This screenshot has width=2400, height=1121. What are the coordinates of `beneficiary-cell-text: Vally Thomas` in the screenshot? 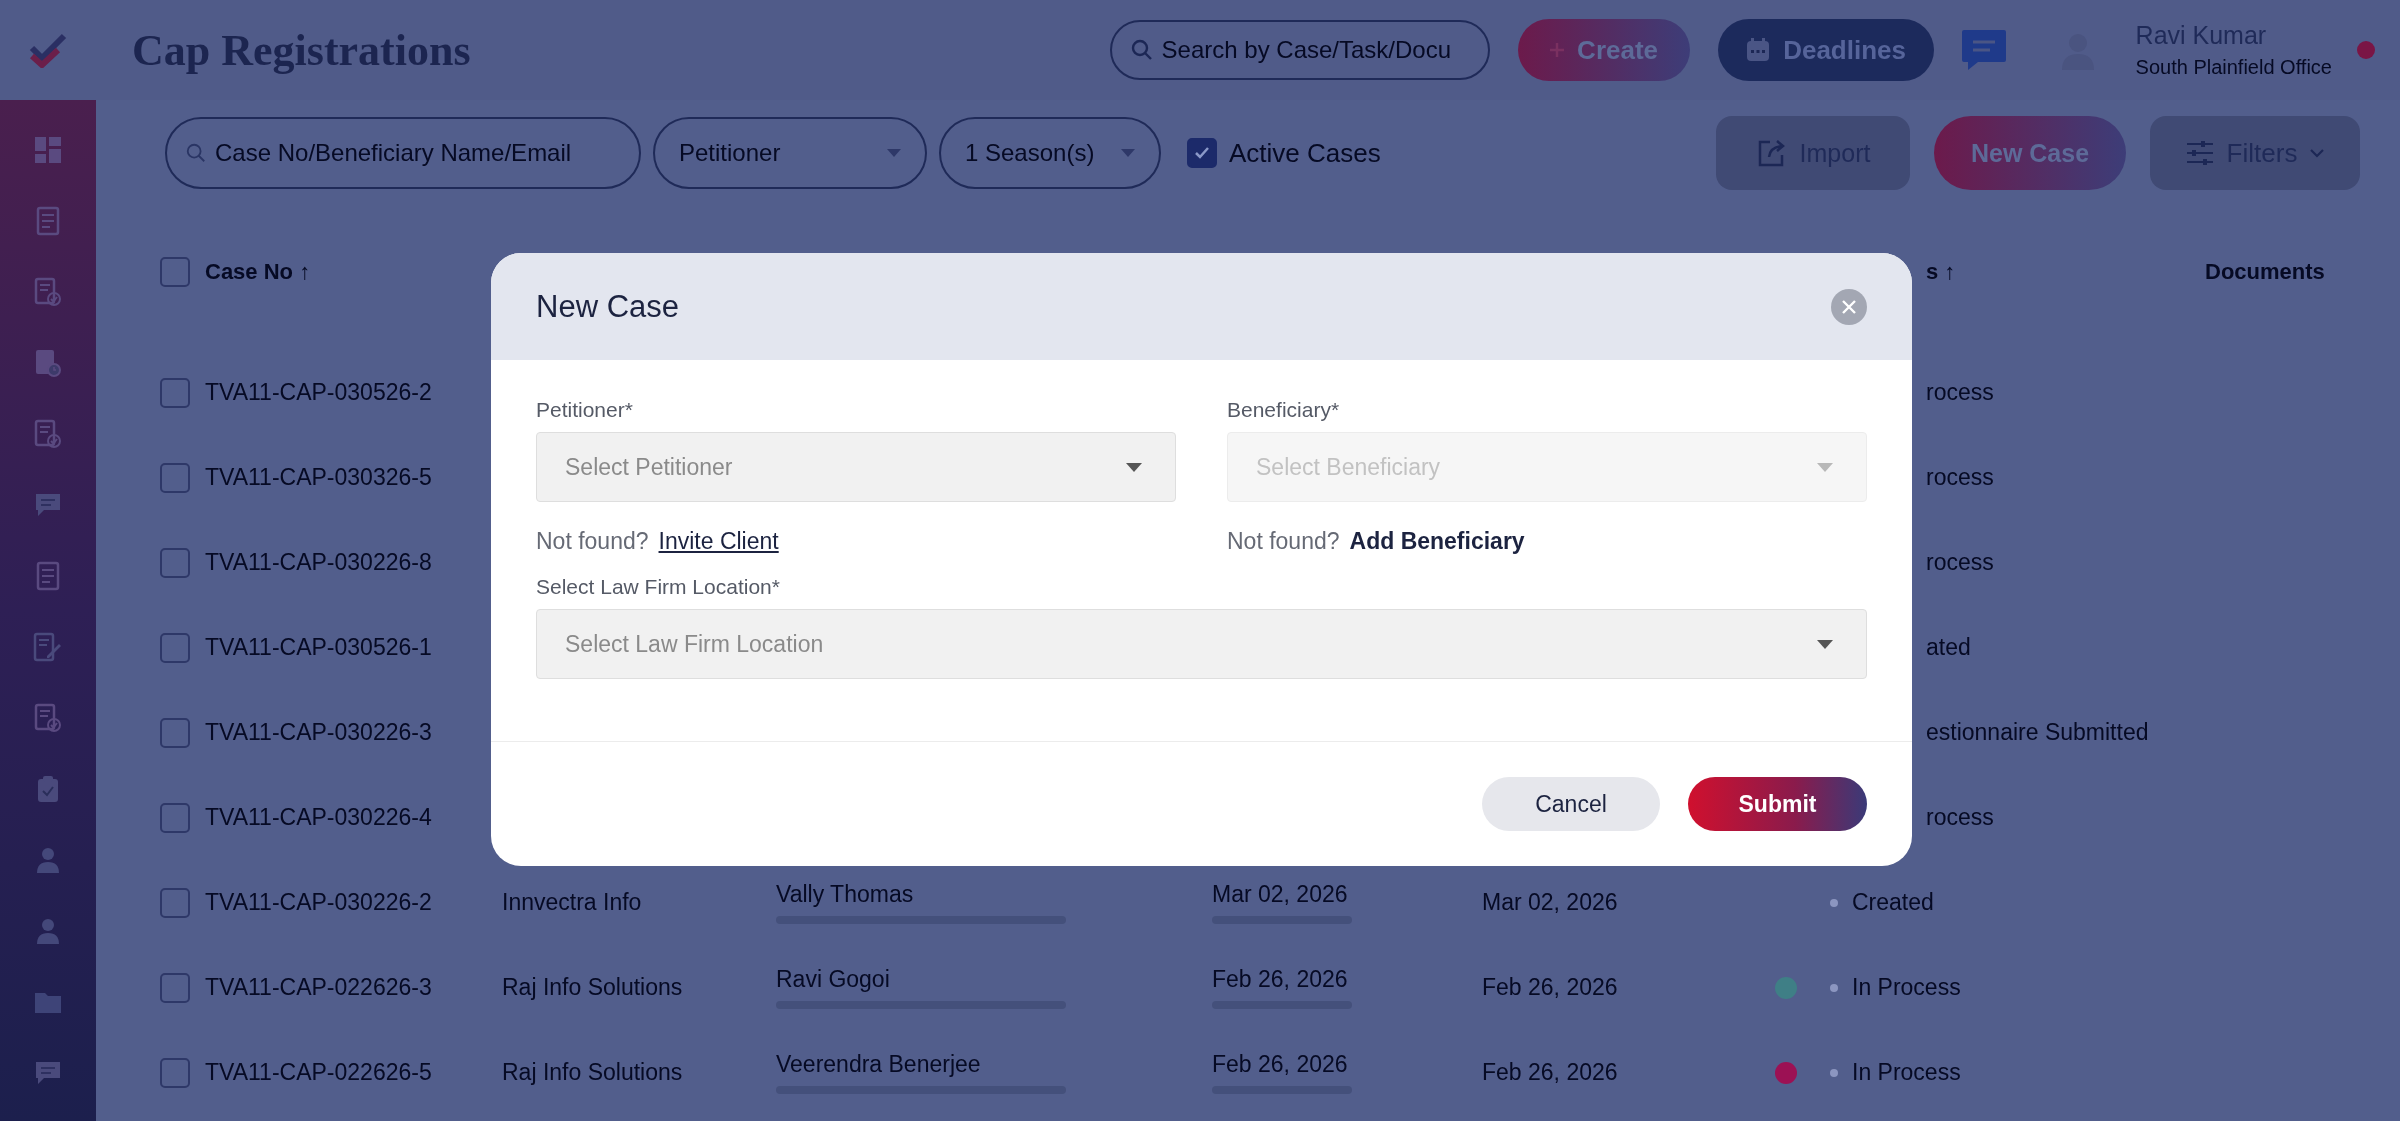 It's located at (845, 894).